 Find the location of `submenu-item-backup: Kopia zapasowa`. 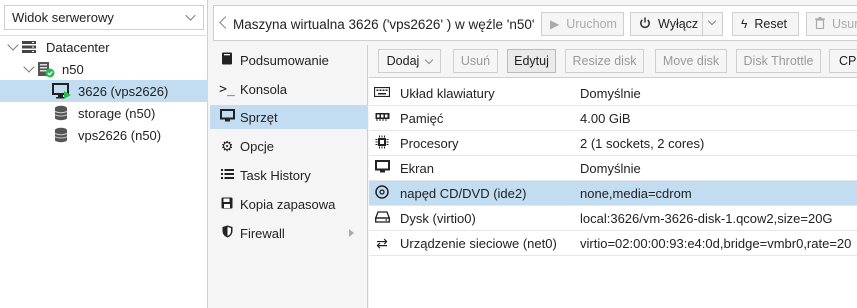

submenu-item-backup: Kopia zapasowa is located at coordinates (289, 204).